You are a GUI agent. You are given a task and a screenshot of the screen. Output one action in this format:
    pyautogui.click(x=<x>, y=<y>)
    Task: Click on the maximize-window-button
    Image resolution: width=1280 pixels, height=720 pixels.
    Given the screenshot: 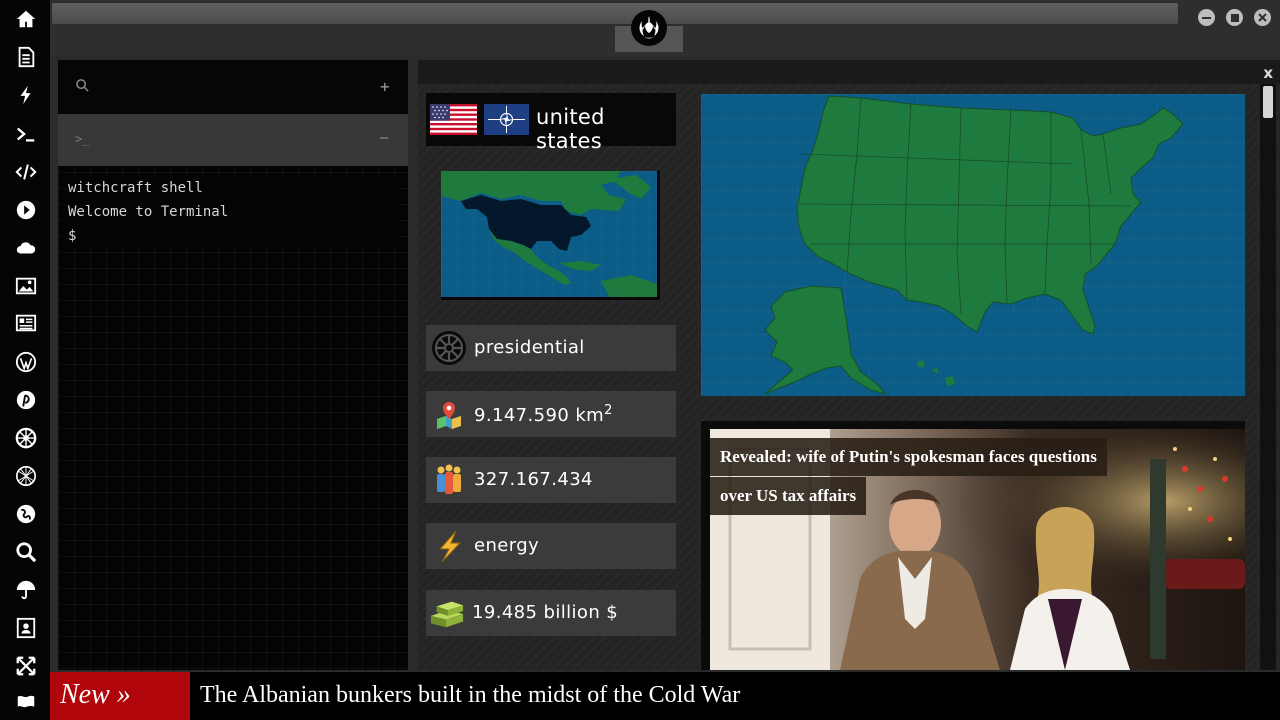 What is the action you would take?
    pyautogui.click(x=1234, y=17)
    